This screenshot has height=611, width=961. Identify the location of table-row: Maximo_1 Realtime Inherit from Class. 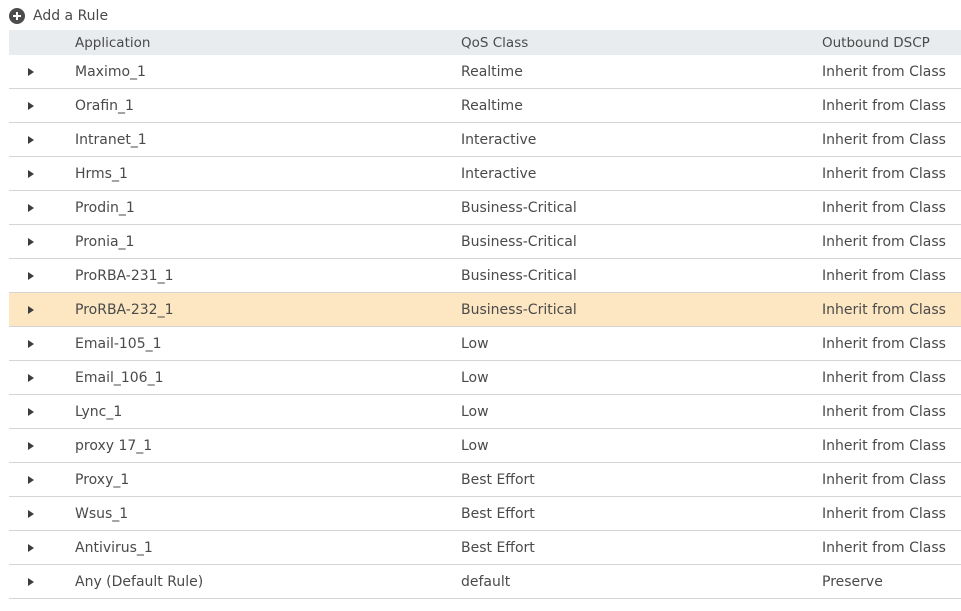
(485, 72).